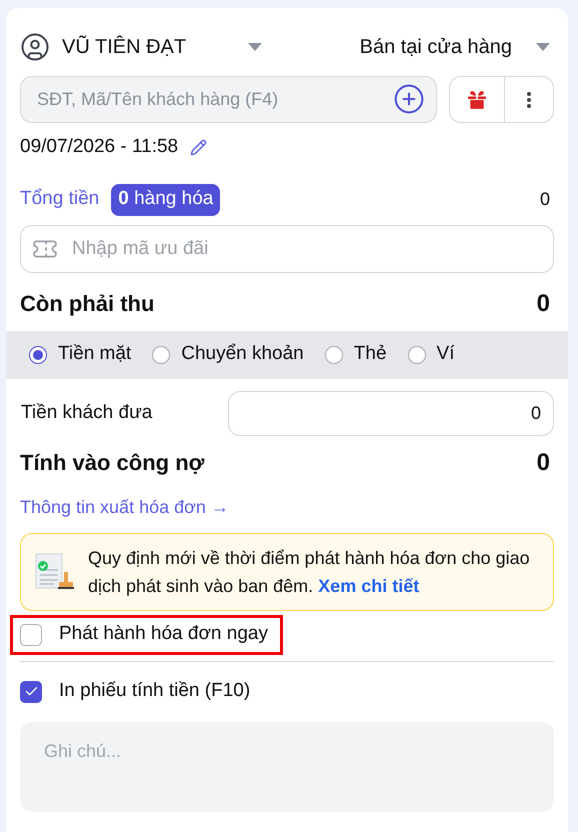 The height and width of the screenshot is (832, 578). What do you see at coordinates (199, 147) in the screenshot?
I see `edit-icon` at bounding box center [199, 147].